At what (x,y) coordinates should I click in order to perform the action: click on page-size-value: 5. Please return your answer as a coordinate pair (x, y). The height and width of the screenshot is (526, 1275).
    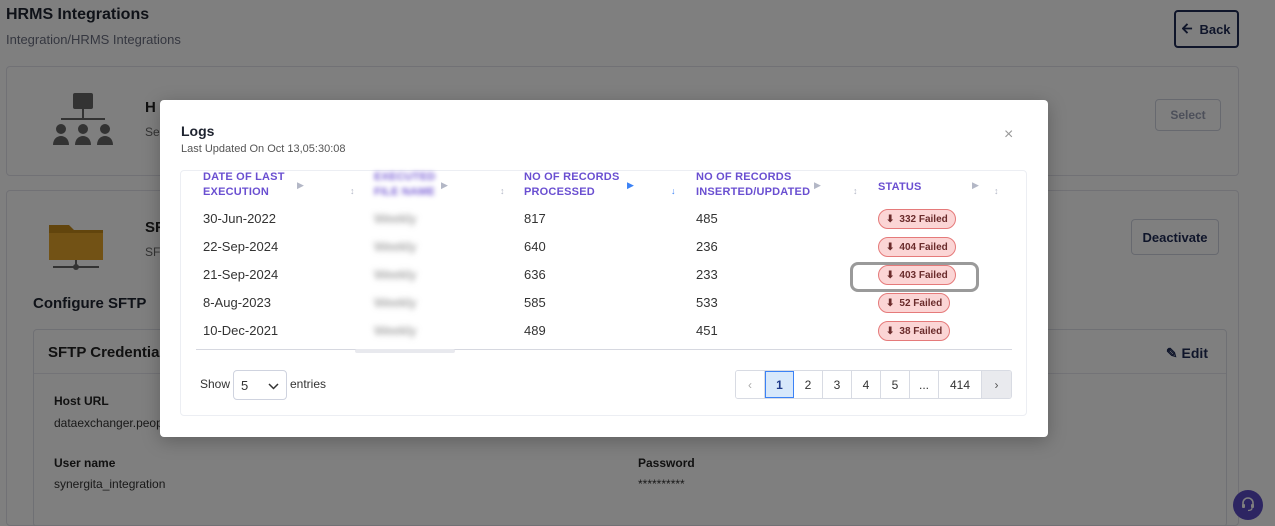
    Looking at the image, I should click on (245, 385).